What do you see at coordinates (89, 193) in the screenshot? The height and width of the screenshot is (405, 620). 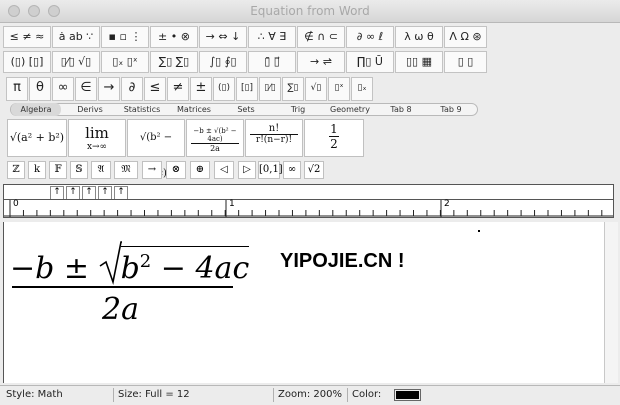 I see `tab-stop-right-button: ↑` at bounding box center [89, 193].